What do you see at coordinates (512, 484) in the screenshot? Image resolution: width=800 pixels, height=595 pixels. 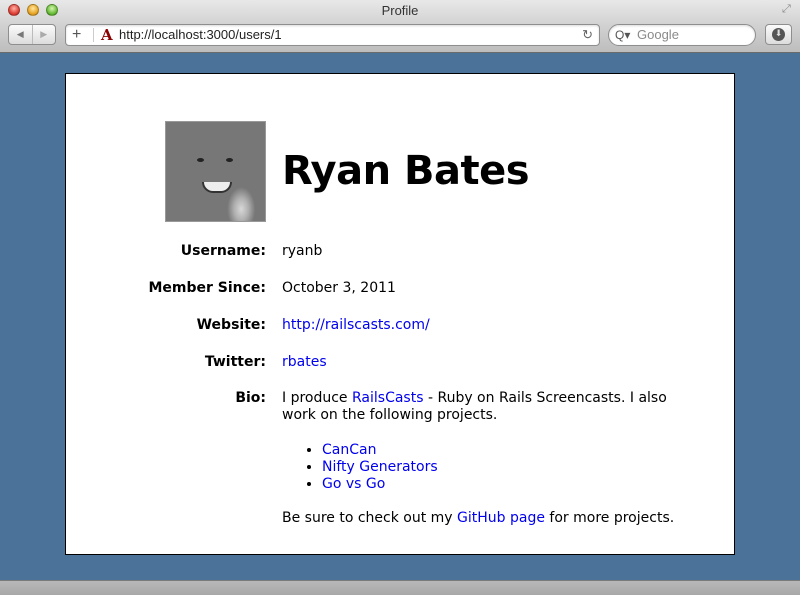 I see `list-item: Go vs Go` at bounding box center [512, 484].